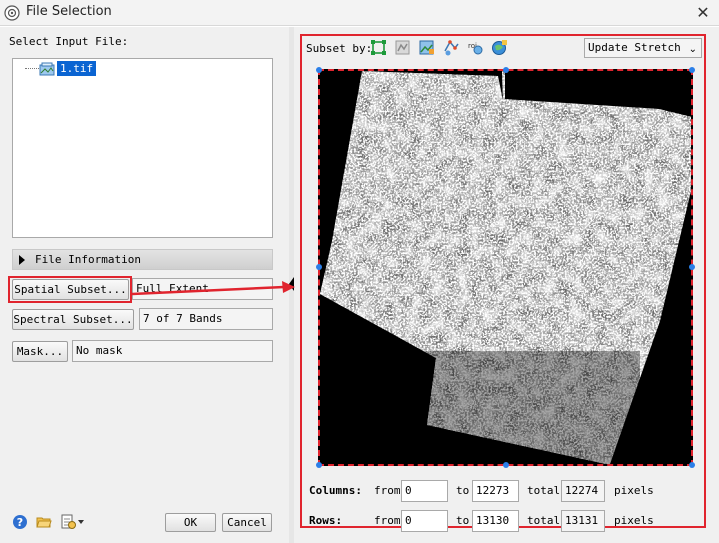 Image resolution: width=719 pixels, height=543 pixels. What do you see at coordinates (703, 13) in the screenshot?
I see `close-button: ✕` at bounding box center [703, 13].